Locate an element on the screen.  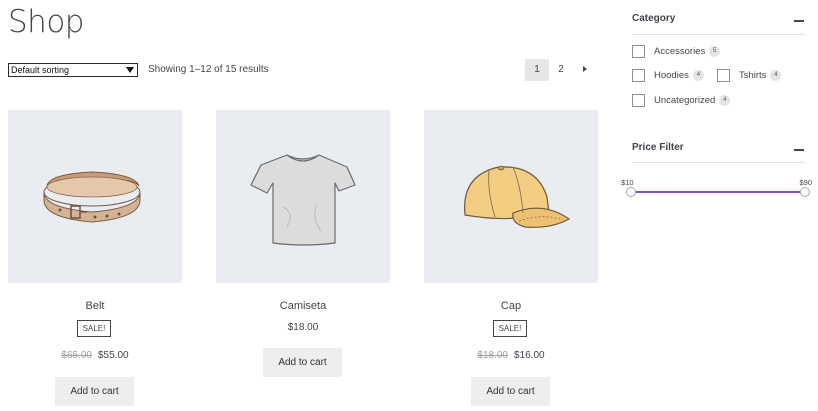
chevron-right-icon is located at coordinates (585, 69).